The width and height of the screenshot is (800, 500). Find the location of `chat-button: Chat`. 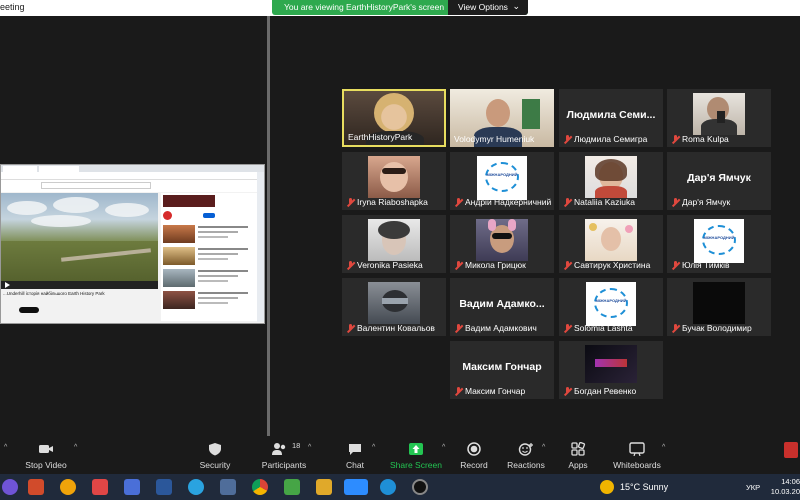

chat-button: Chat is located at coordinates (355, 455).